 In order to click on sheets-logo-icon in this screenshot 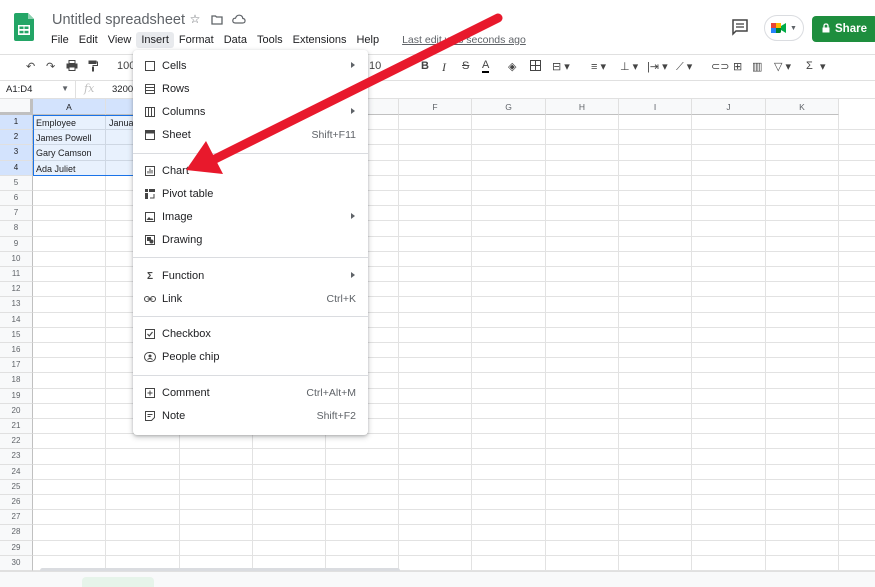, I will do `click(24, 27)`.